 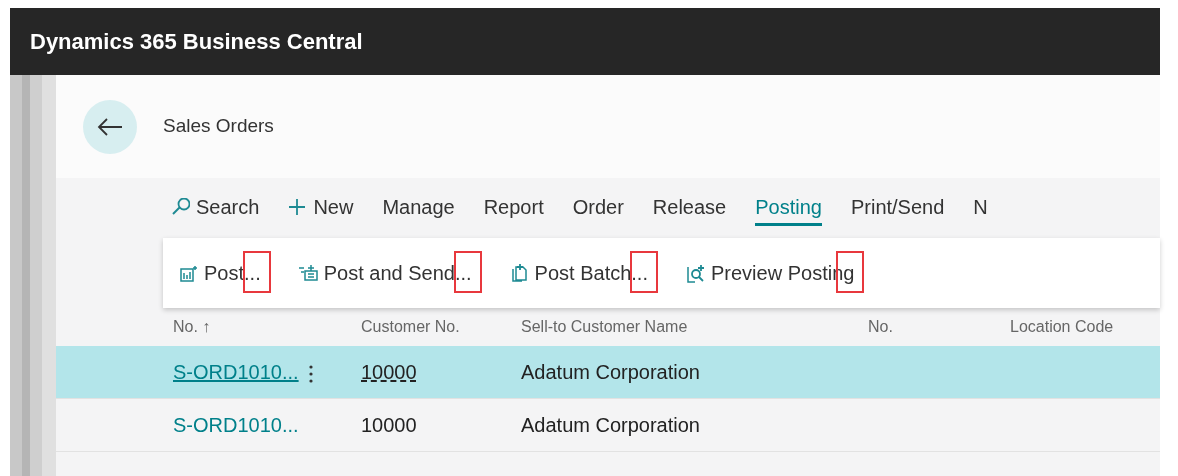 I want to click on column-header: No. ↑, so click(x=192, y=326).